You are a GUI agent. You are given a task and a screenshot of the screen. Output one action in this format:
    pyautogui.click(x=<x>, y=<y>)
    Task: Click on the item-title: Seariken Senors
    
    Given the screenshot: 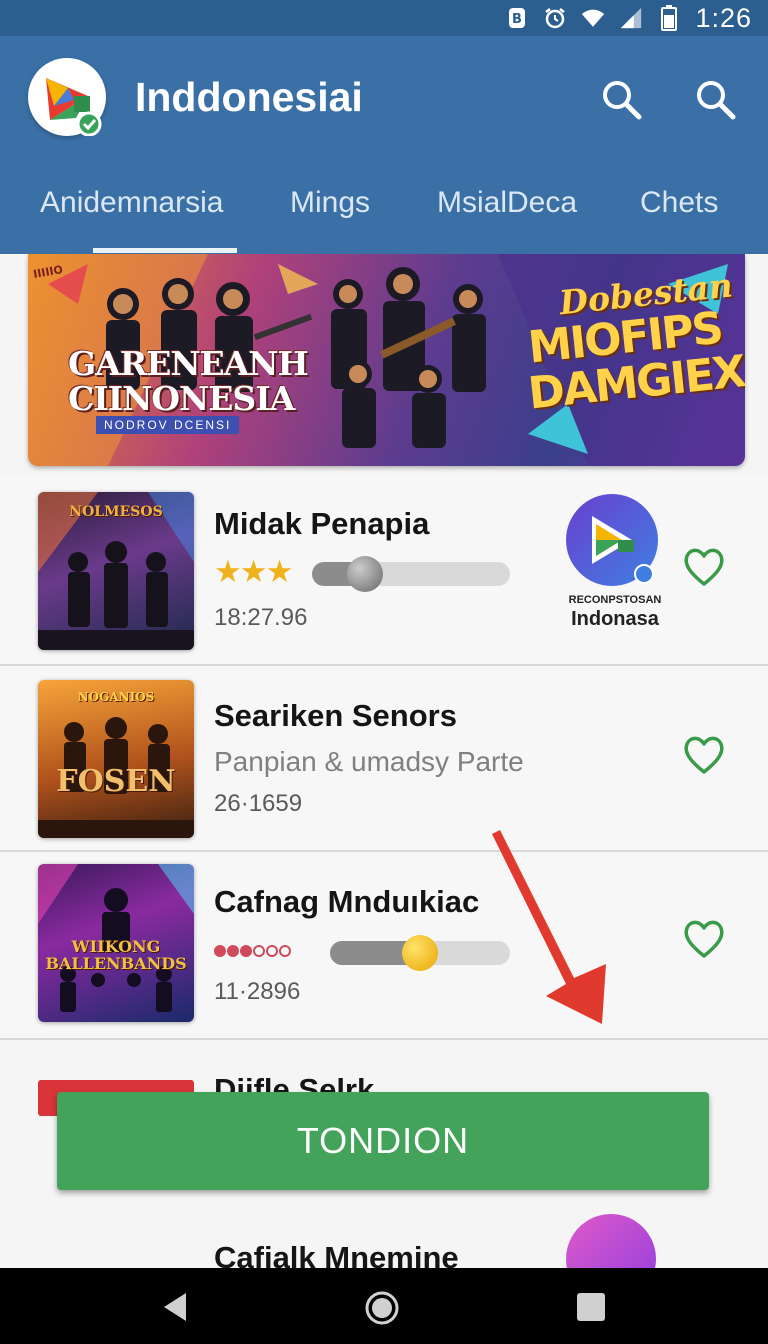 What is the action you would take?
    pyautogui.click(x=335, y=715)
    